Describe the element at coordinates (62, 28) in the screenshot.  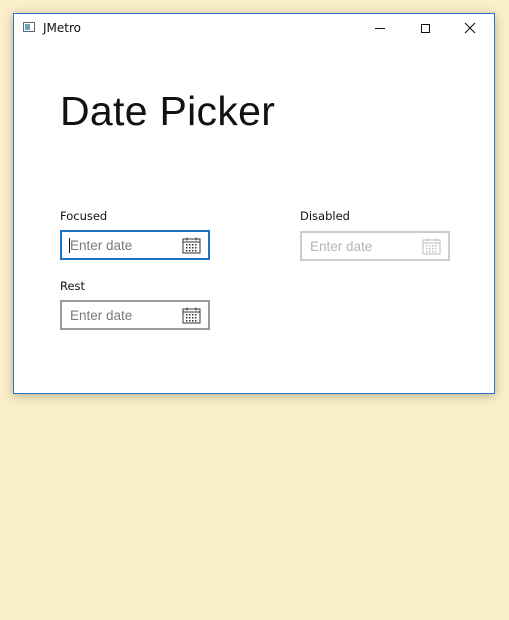
I see `window-title: JMetro` at that location.